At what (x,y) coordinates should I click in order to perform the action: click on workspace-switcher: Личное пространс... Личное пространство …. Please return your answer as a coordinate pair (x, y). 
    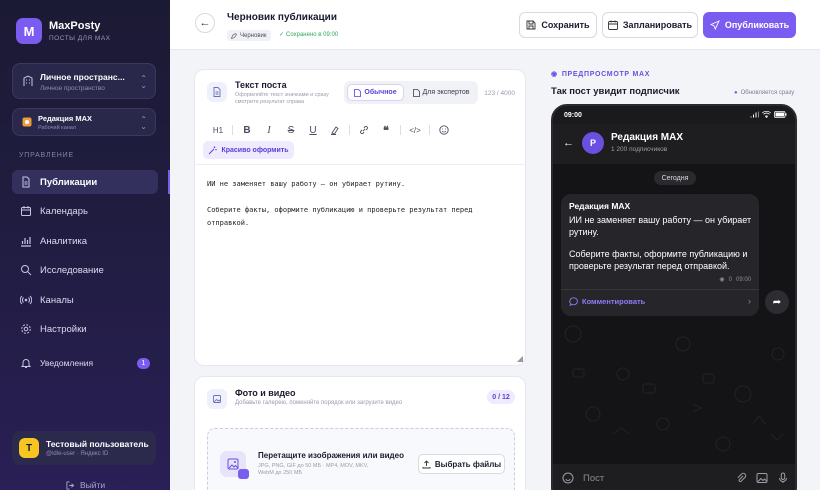
    Looking at the image, I should click on (84, 81).